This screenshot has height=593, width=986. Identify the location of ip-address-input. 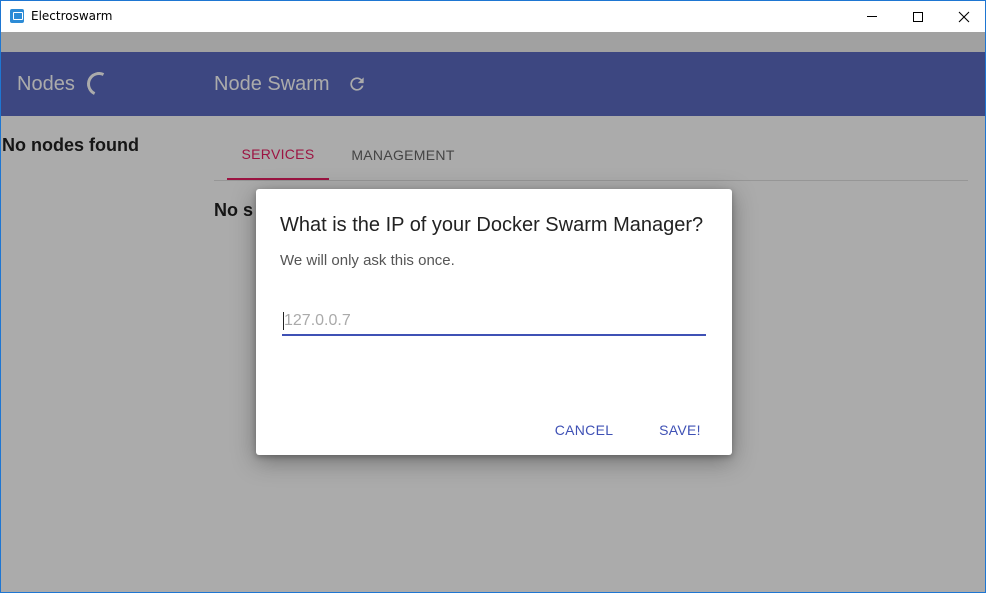
(494, 322).